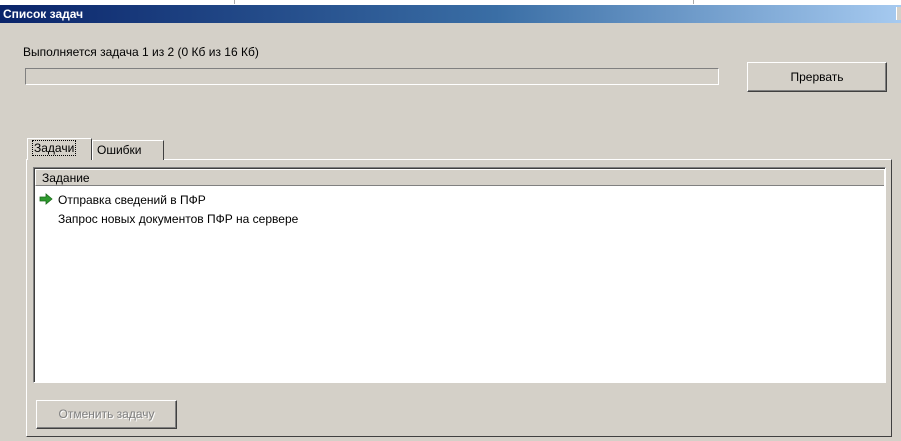 The width and height of the screenshot is (901, 441). What do you see at coordinates (54, 148) in the screenshot?
I see `tab-tasks-label: Задачи` at bounding box center [54, 148].